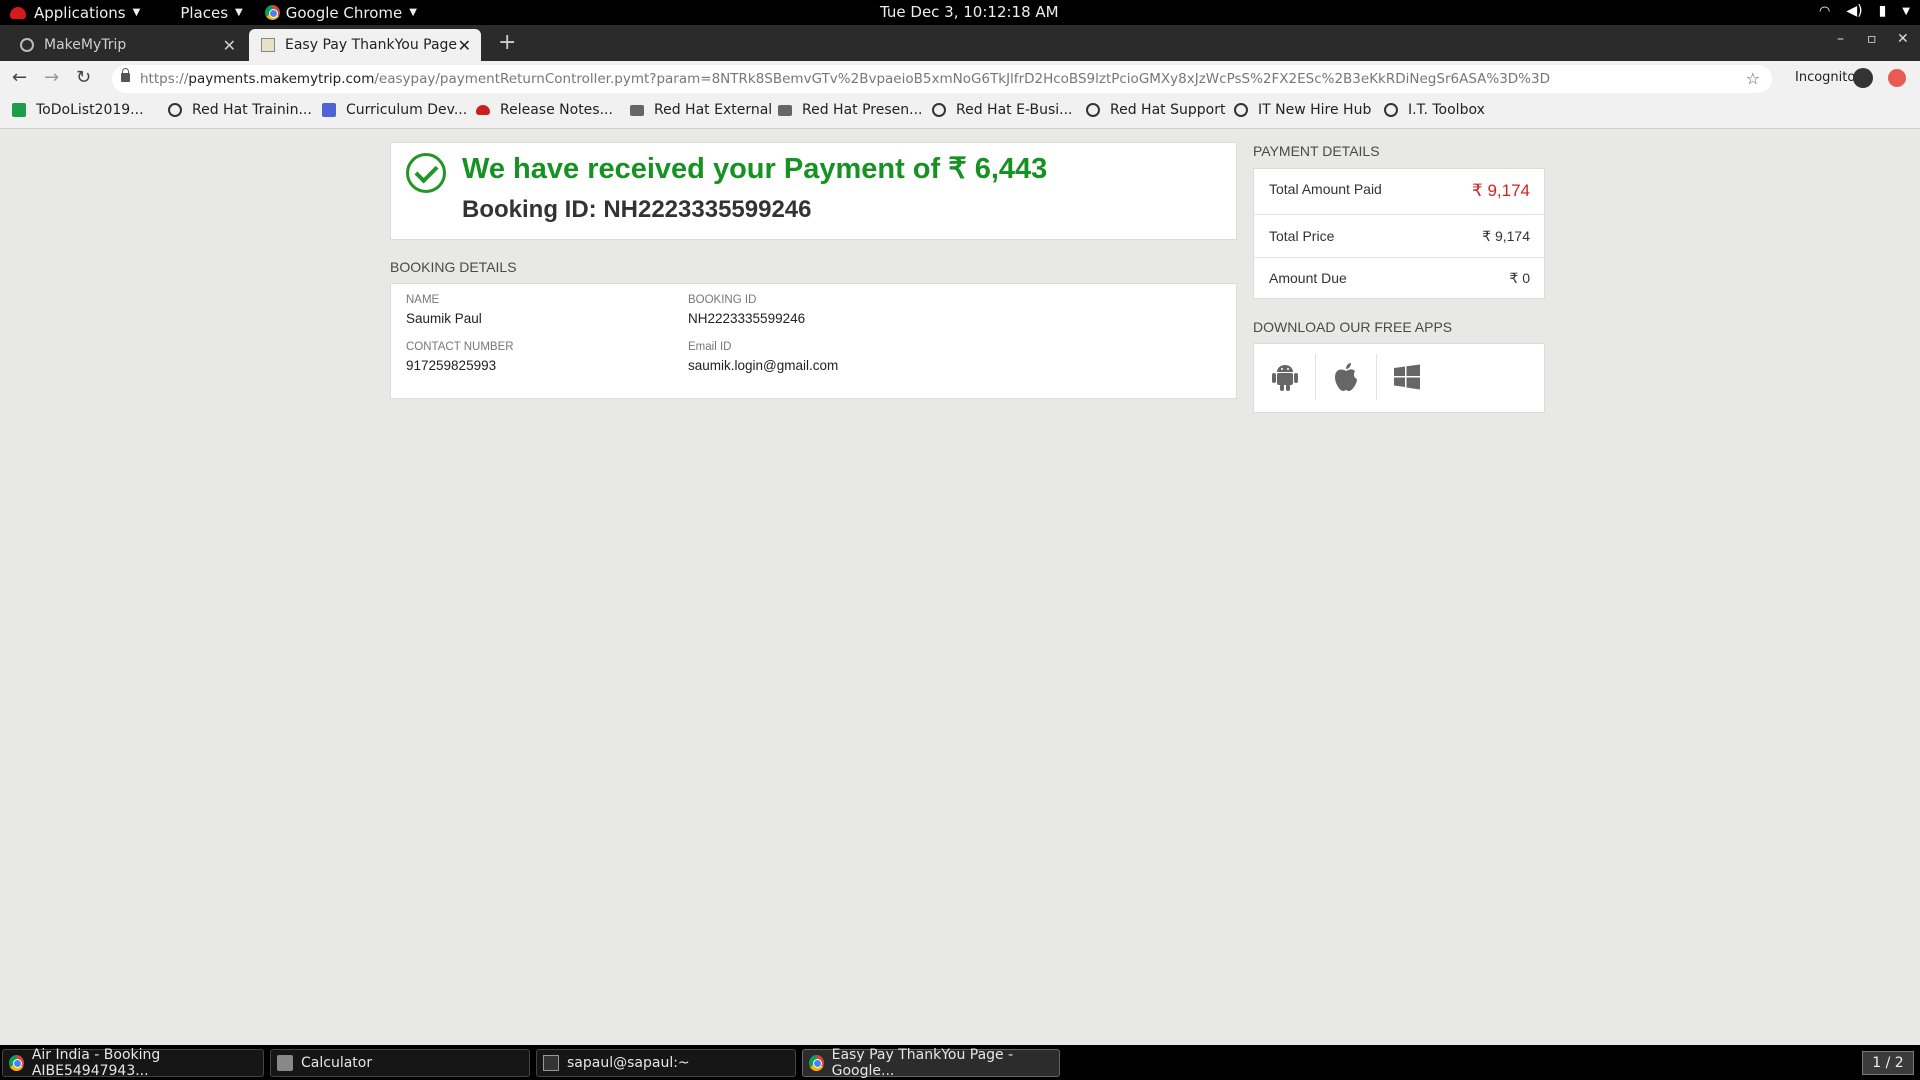 This screenshot has width=1920, height=1080. Describe the element at coordinates (51, 77) in the screenshot. I see `forward-icon: →` at that location.